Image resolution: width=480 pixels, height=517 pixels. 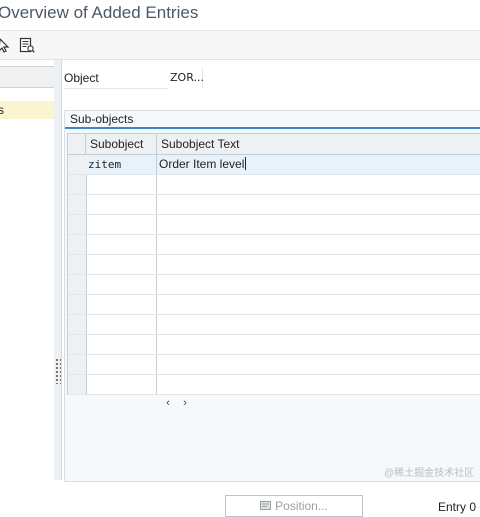 What do you see at coordinates (27, 45) in the screenshot?
I see `document-details-icon` at bounding box center [27, 45].